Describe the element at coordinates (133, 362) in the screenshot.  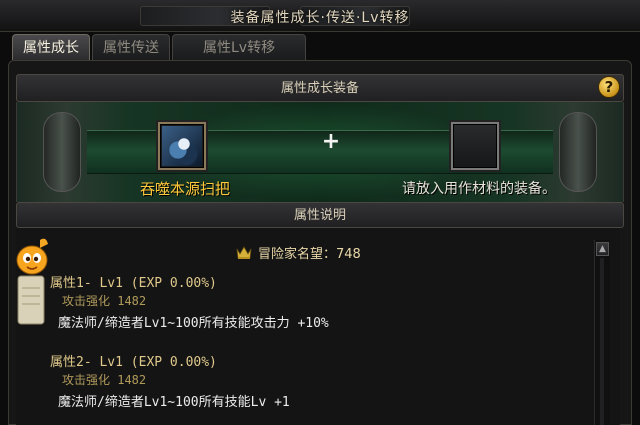
I see `attribute-2-title: 属性2- Lv1 (EXP 0.00%)` at that location.